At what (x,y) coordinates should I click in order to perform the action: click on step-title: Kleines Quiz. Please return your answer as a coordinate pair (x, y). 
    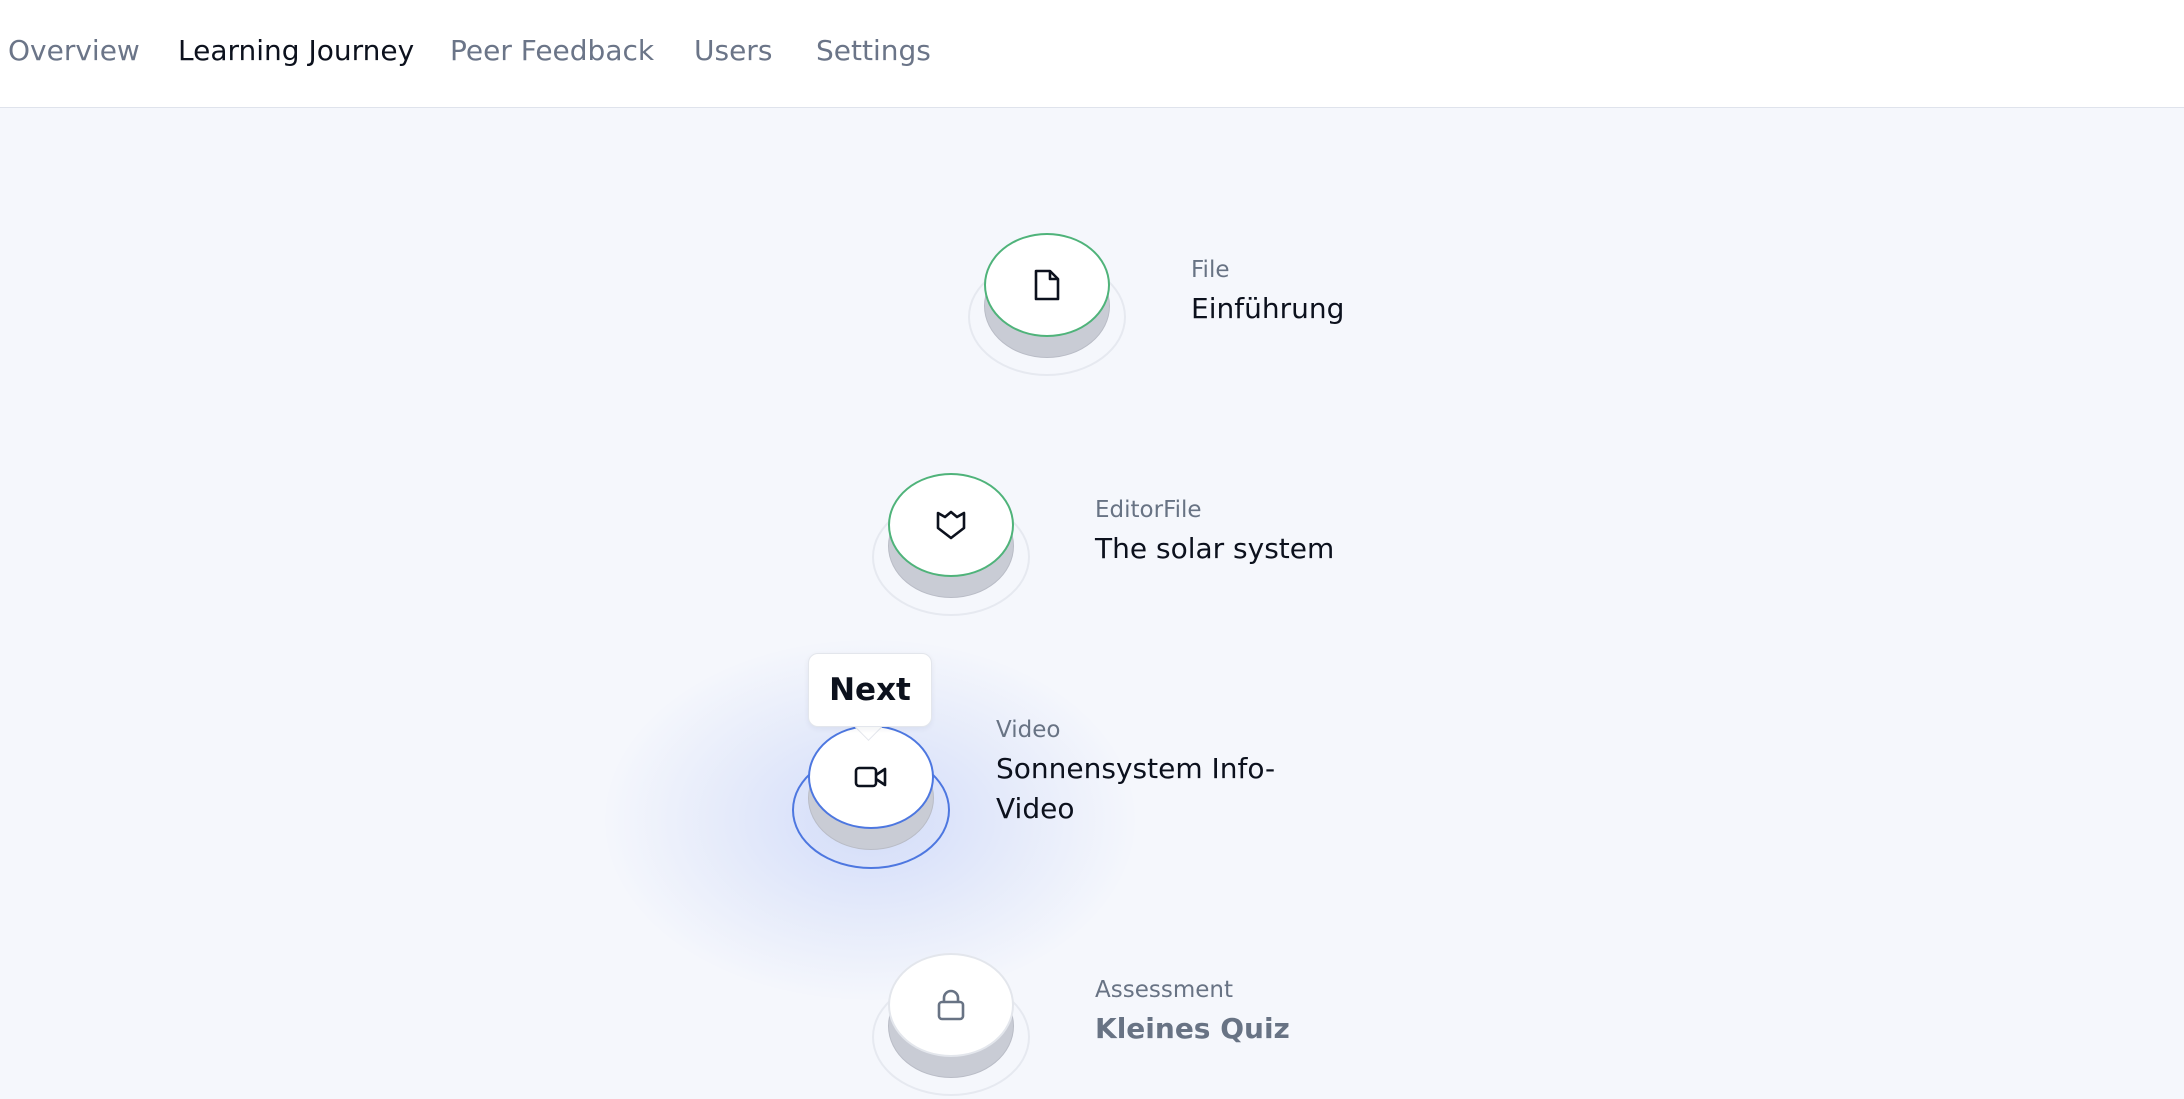
    Looking at the image, I should click on (1285, 1029).